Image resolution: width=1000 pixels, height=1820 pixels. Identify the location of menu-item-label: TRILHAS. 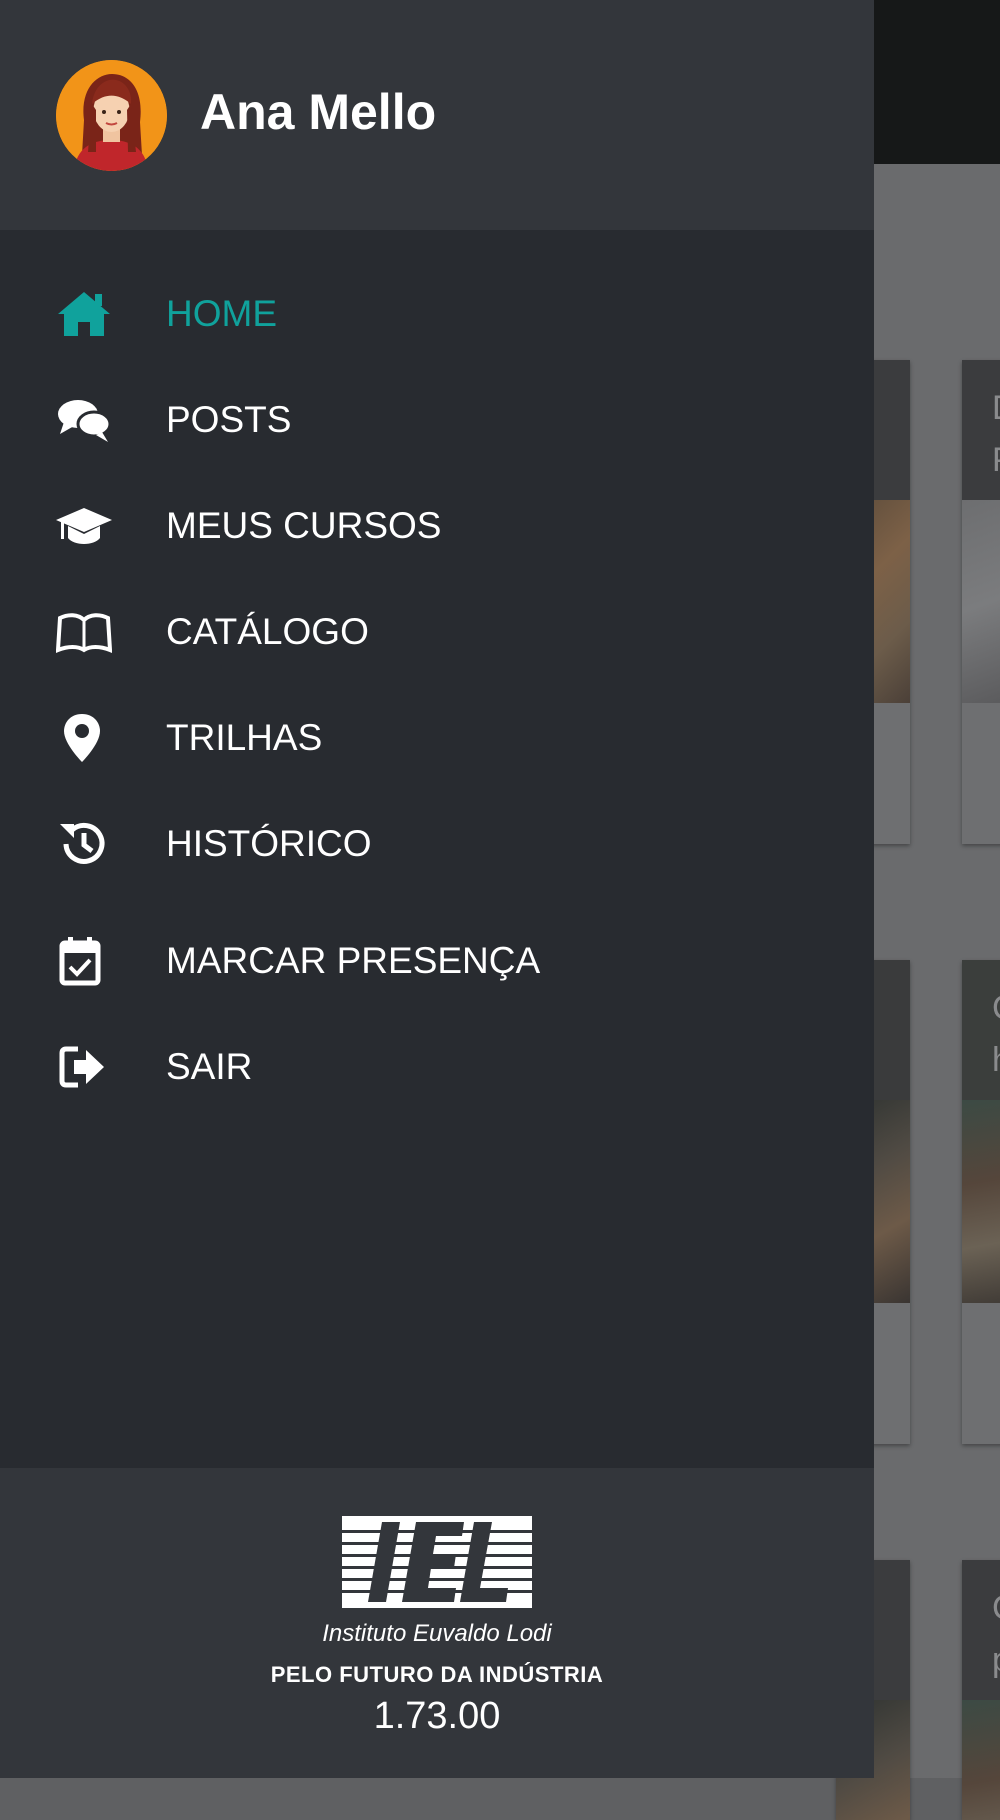
(244, 737).